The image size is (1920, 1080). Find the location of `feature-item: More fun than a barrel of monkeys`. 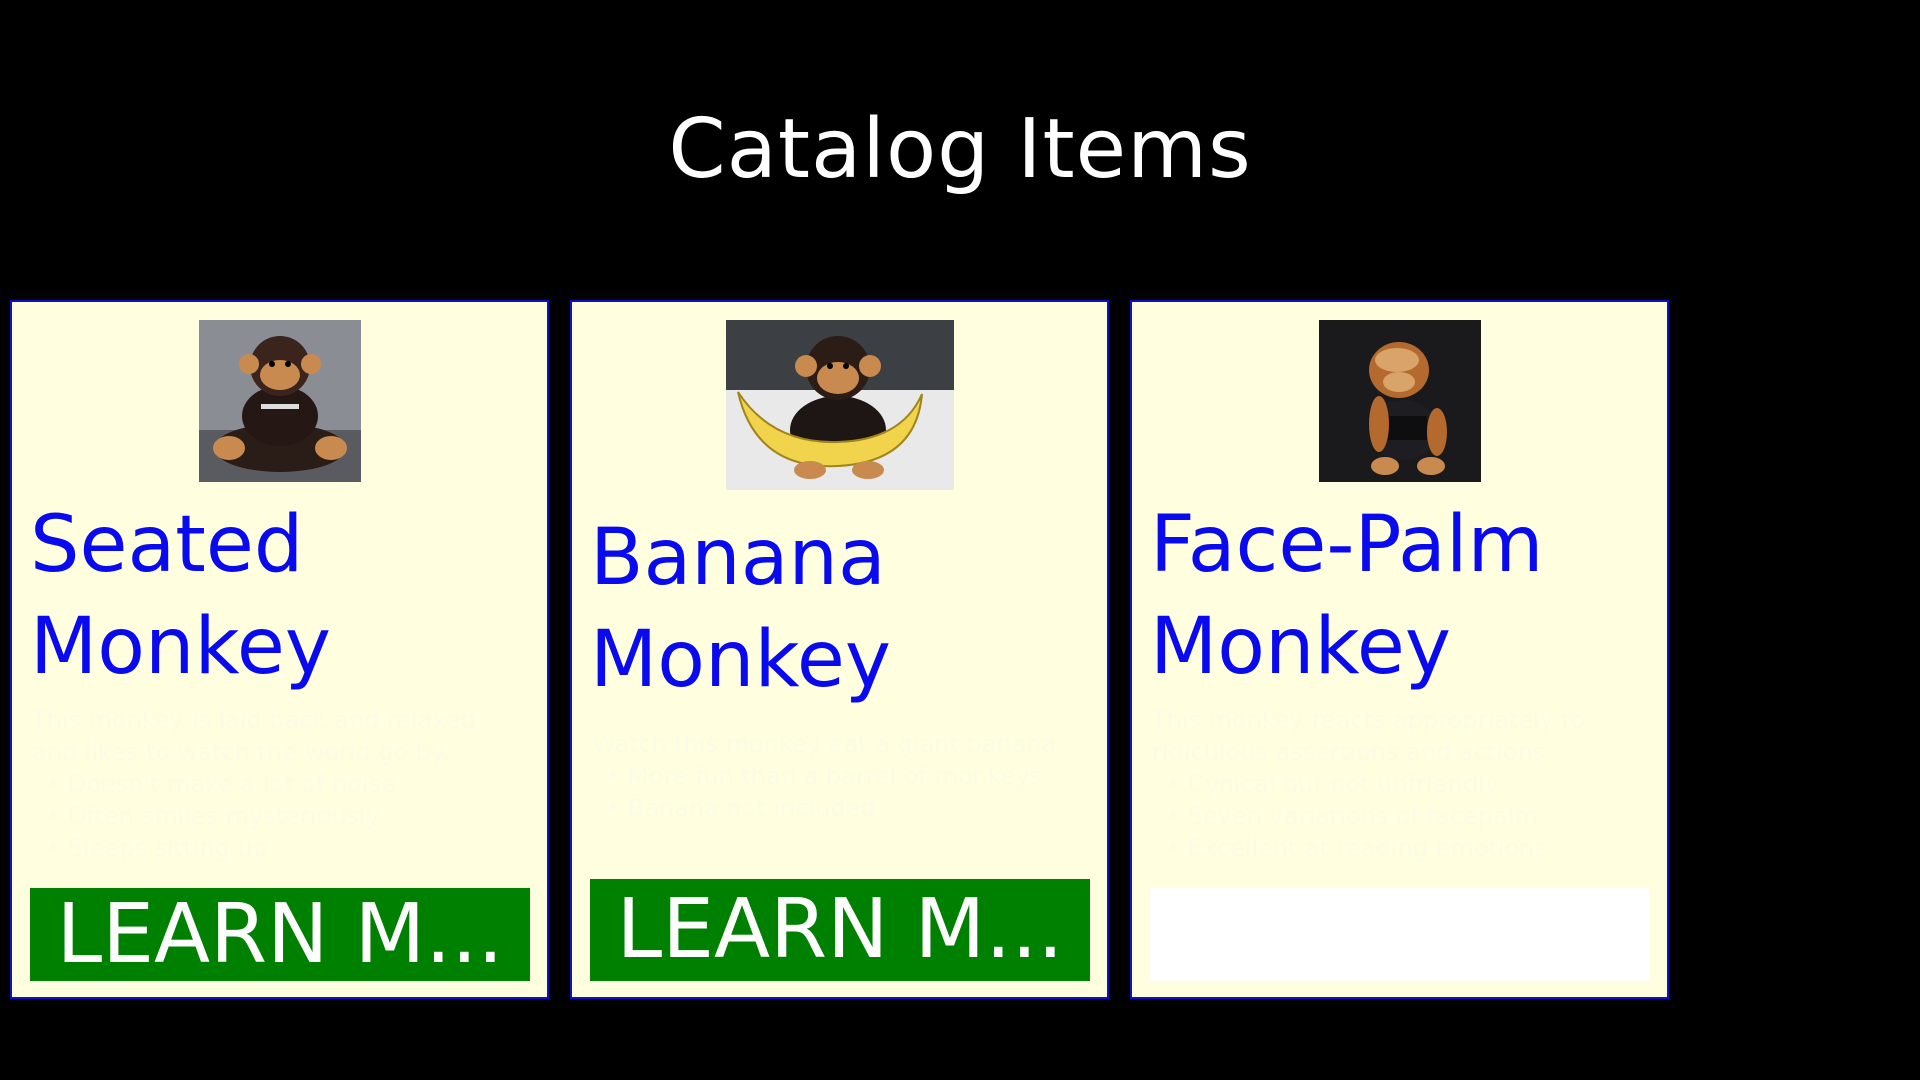

feature-item: More fun than a barrel of monkeys is located at coordinates (849, 776).